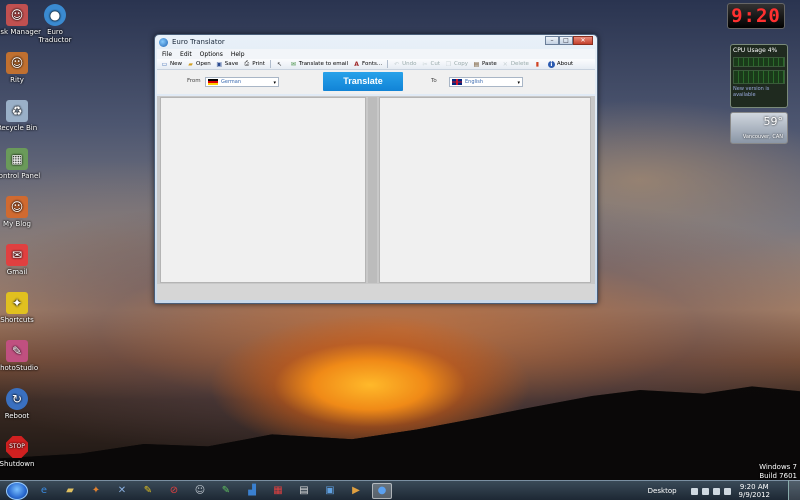 This screenshot has width=800, height=500. What do you see at coordinates (778, 467) in the screenshot?
I see `watermark-line1: Windows 7` at bounding box center [778, 467].